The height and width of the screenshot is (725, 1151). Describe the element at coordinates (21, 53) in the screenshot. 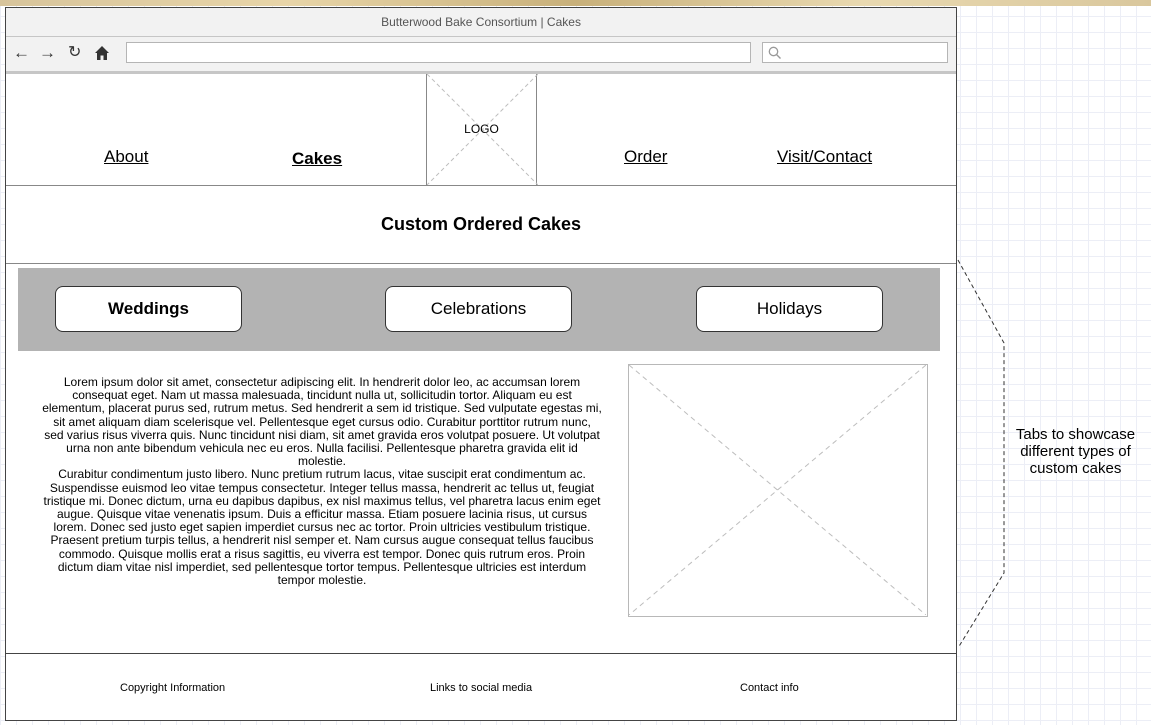

I see `back-arrow-icon: ←` at that location.